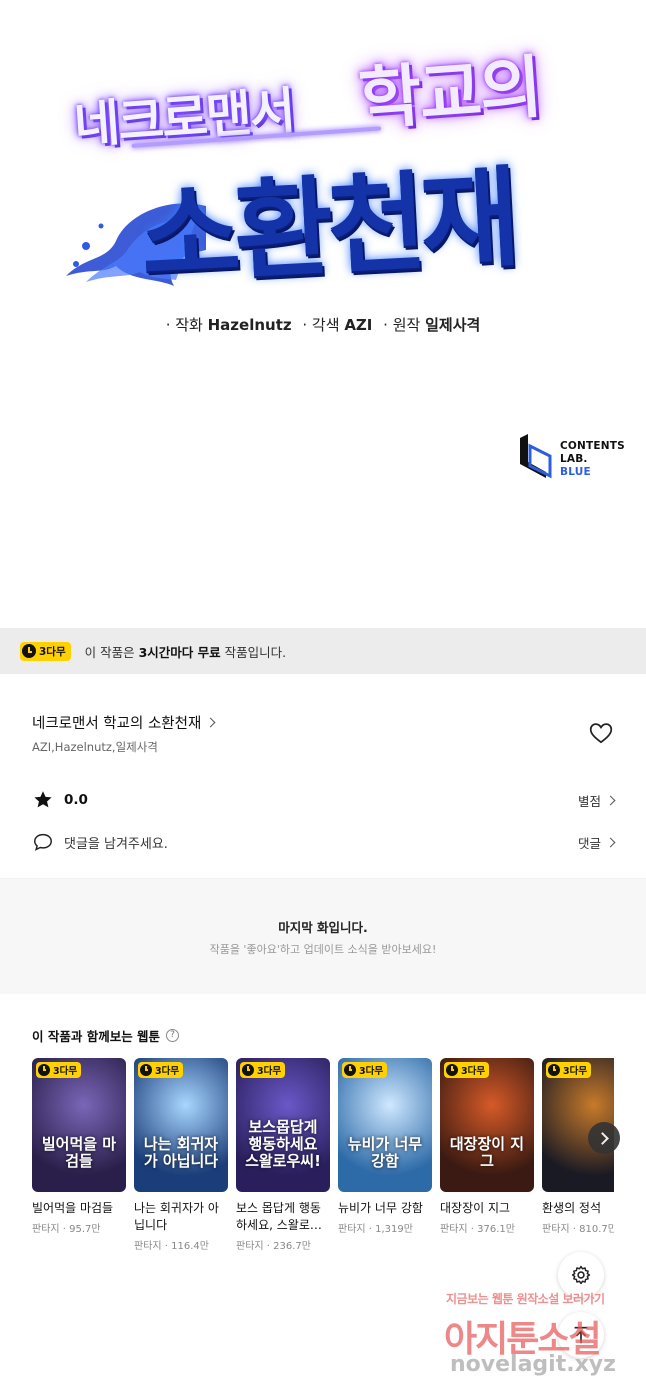 The image size is (646, 1398). I want to click on cover-title-art: 빌어먹을 마검들, so click(79, 1152).